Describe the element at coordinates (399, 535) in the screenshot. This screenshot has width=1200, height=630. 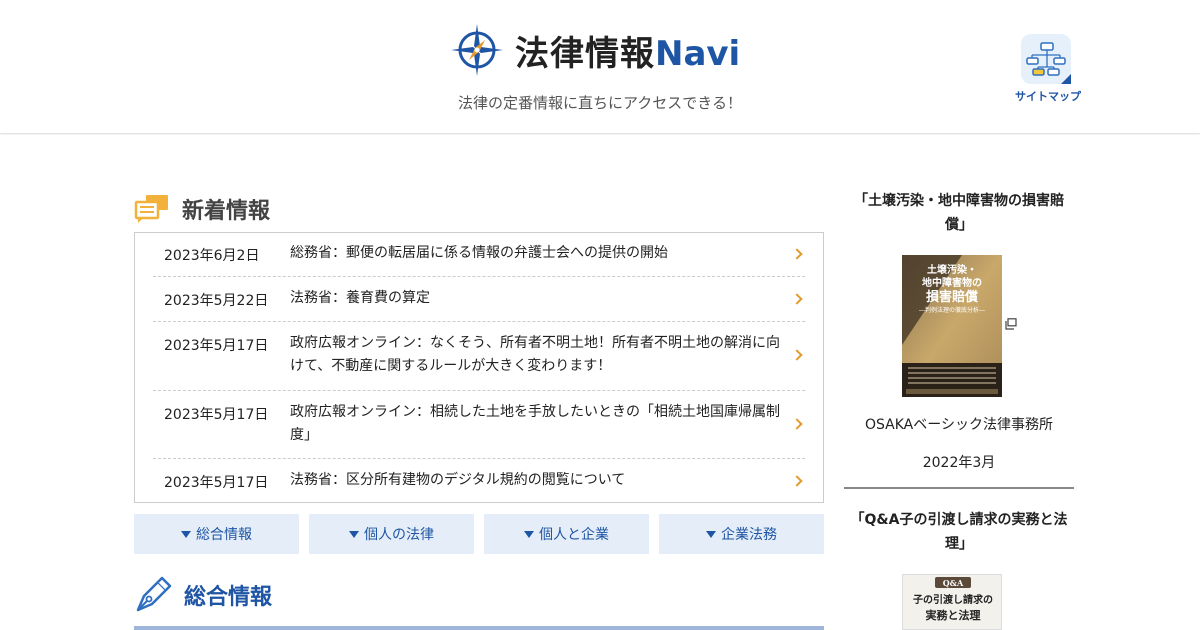
I see `tab-label: 個人の法律` at that location.